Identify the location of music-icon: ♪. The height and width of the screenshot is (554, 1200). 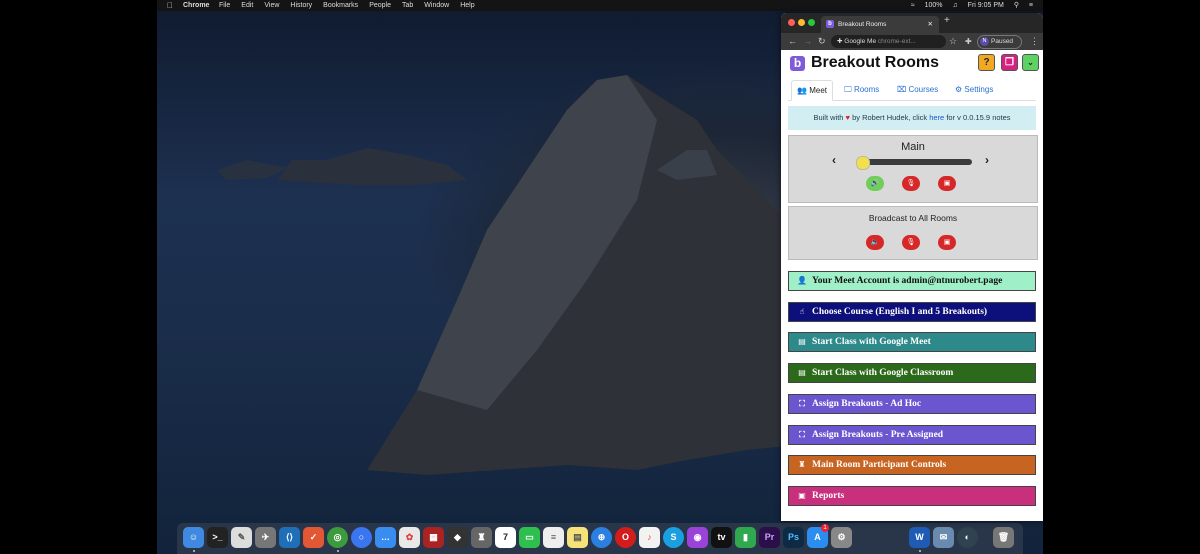
(649, 537).